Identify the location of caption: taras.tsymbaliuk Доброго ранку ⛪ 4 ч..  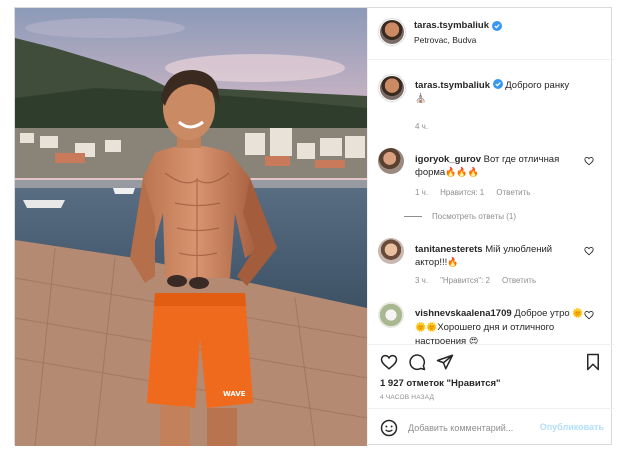
(493, 104).